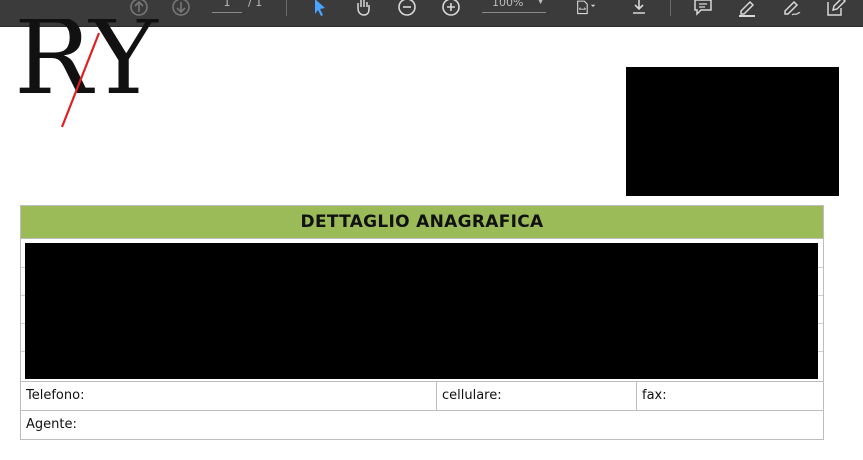  Describe the element at coordinates (540, 3) in the screenshot. I see `chevron-down-icon: ▼` at that location.